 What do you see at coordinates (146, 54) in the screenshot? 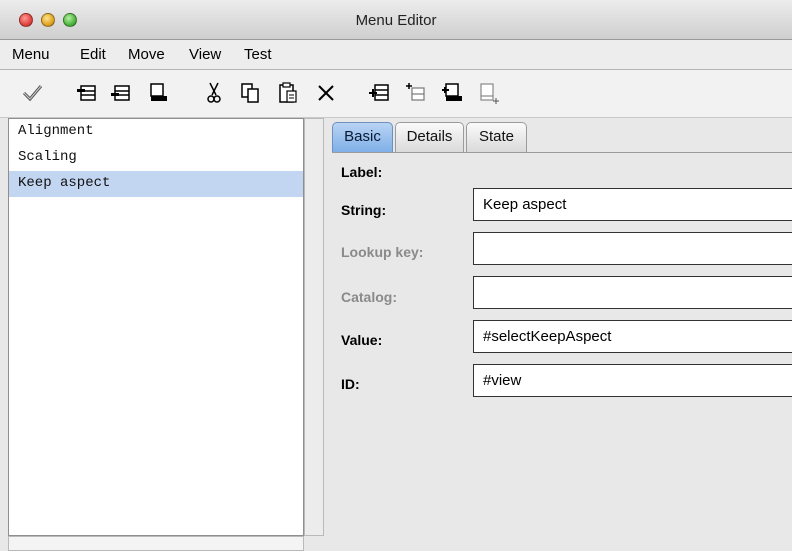
I see `menu-move: Move` at bounding box center [146, 54].